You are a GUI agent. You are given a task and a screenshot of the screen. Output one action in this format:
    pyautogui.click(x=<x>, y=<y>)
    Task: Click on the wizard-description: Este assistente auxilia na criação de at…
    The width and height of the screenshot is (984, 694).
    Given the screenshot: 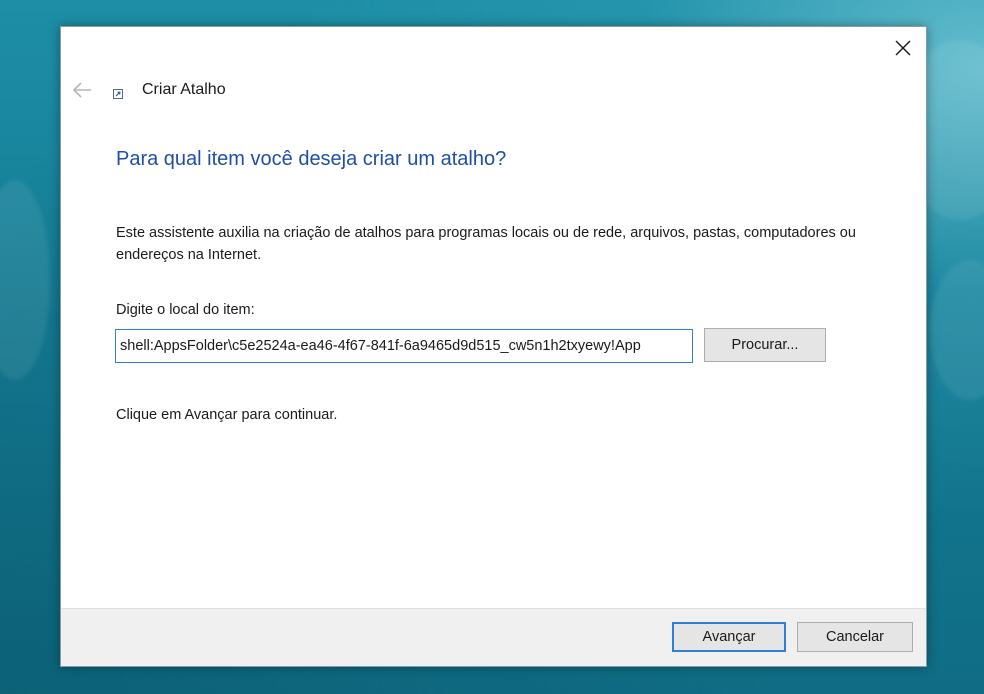 What is the action you would take?
    pyautogui.click(x=486, y=244)
    